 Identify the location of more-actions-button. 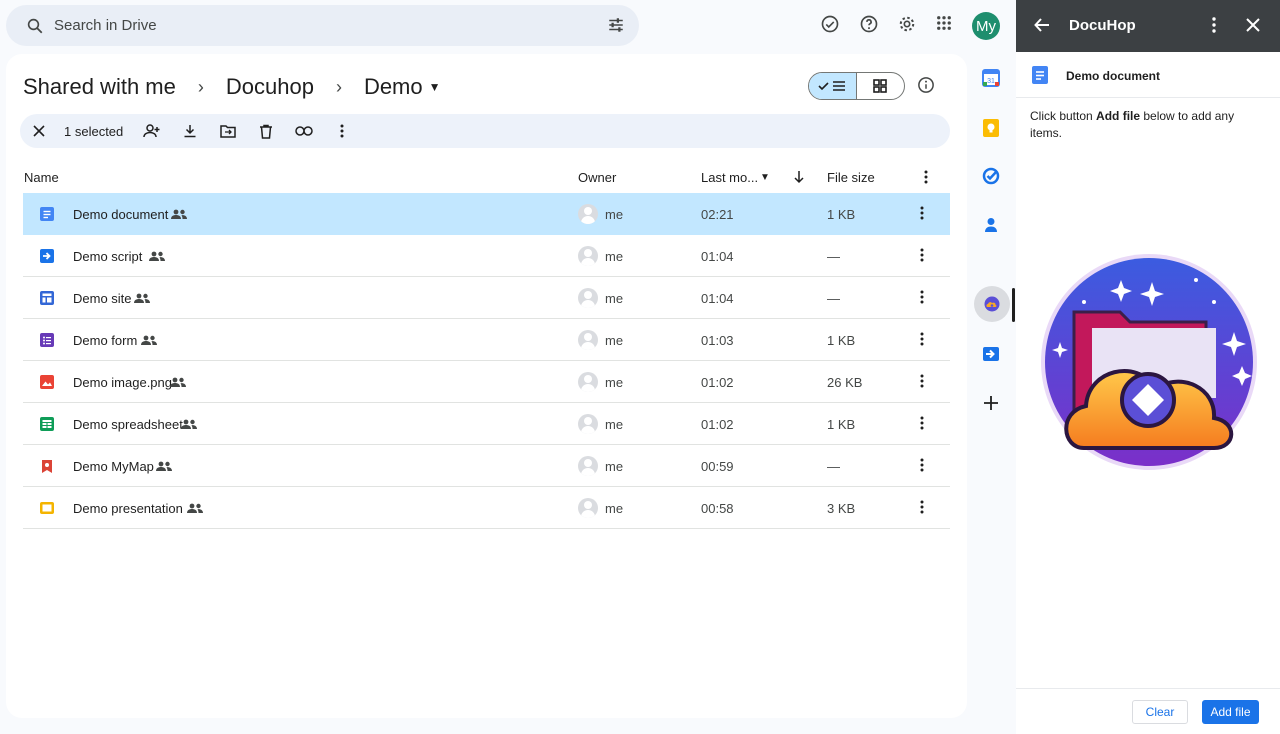
(342, 131).